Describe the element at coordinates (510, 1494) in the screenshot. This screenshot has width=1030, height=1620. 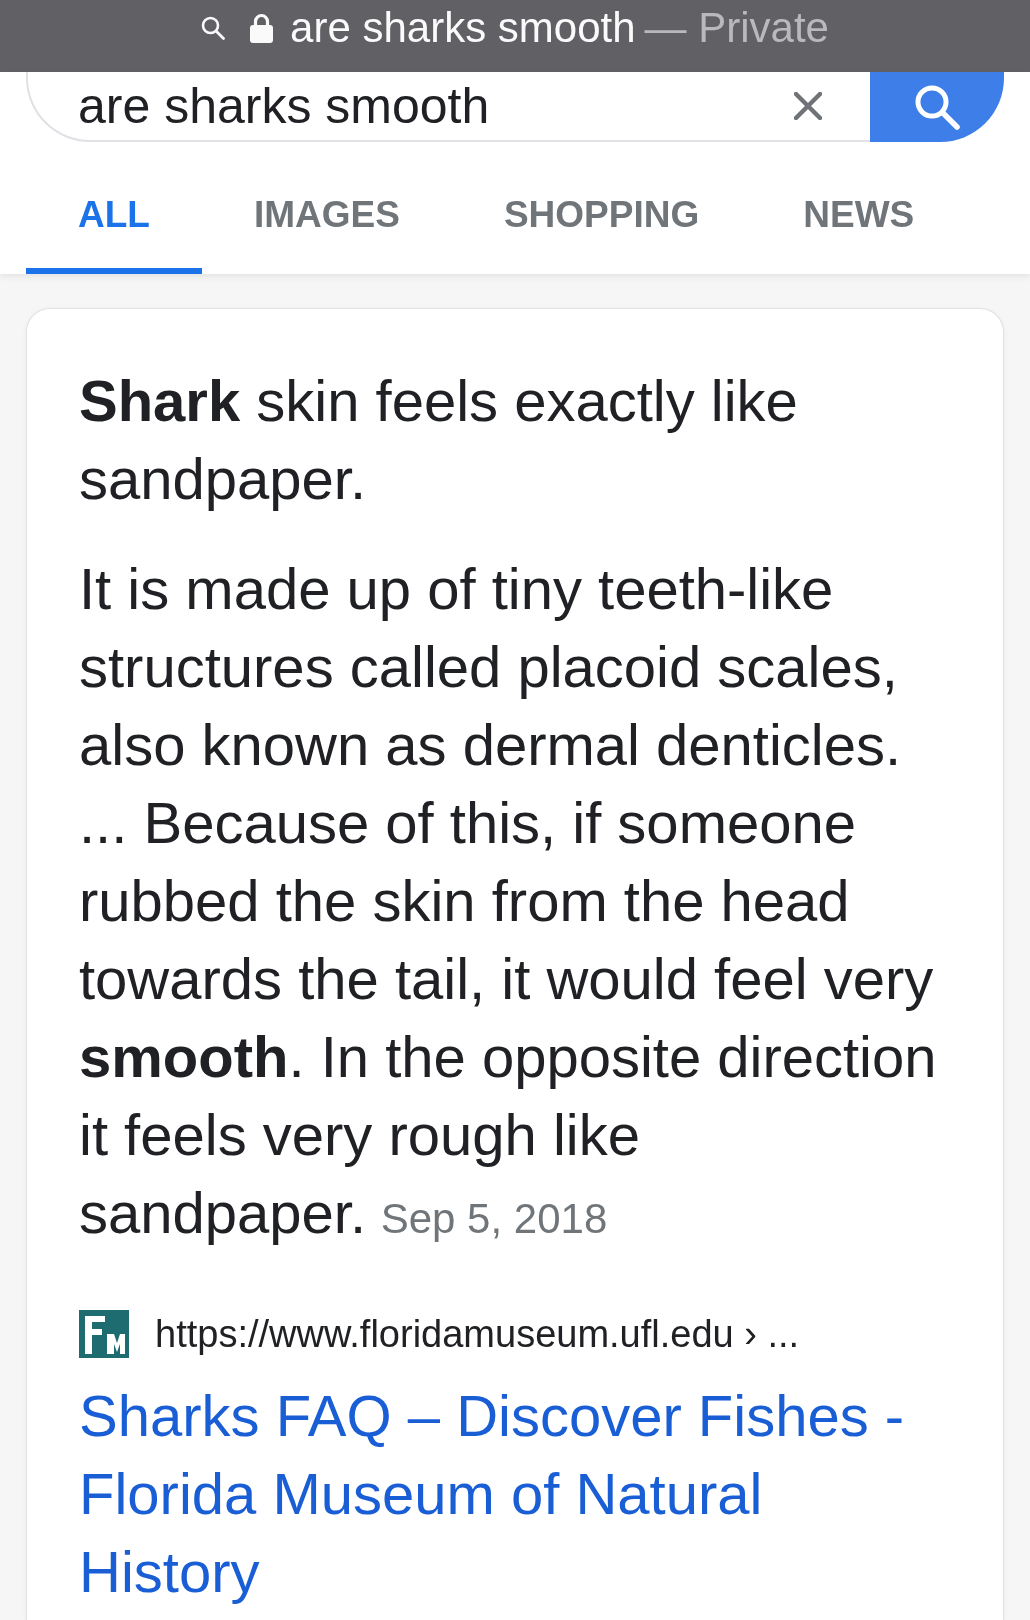
I see `result-title-link: Sharks FAQ – Discover Fishes - Florida Museum of Natural History` at that location.